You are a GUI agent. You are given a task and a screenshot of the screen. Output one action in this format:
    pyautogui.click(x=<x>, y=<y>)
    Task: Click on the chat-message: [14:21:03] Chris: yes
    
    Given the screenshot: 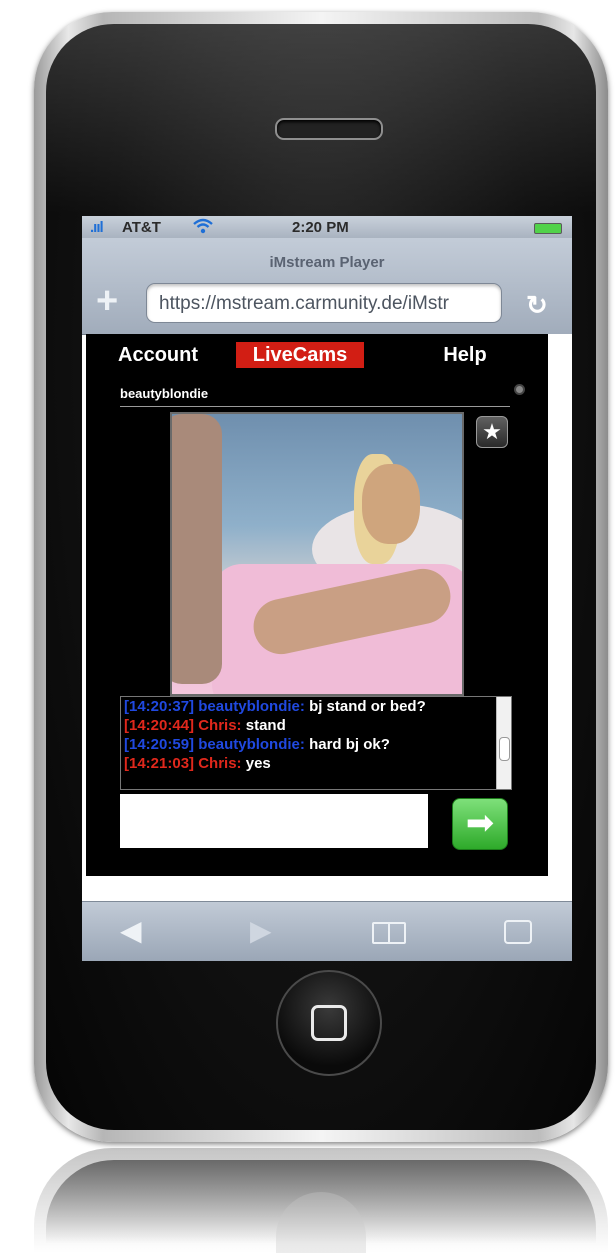 What is the action you would take?
    pyautogui.click(x=316, y=763)
    